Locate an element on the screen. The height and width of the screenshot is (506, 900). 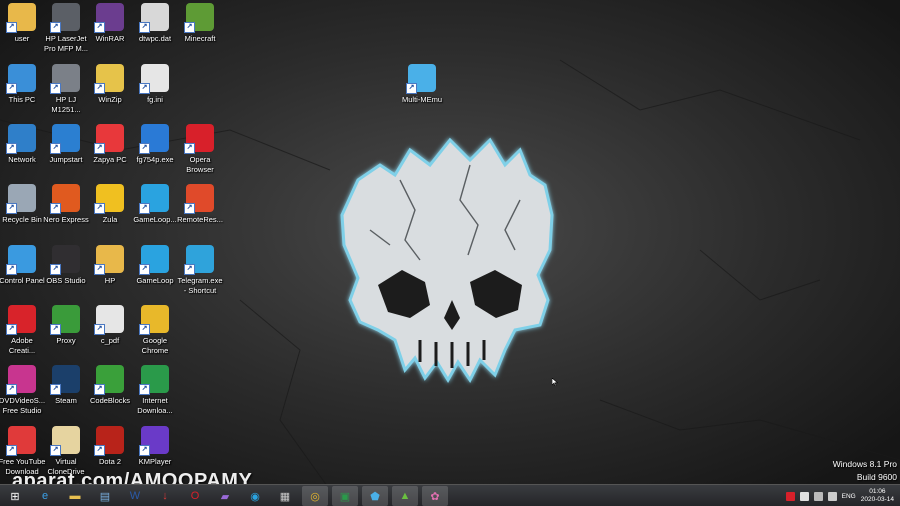
adobe-cc-icon: ↗ is located at coordinates (21, 320).